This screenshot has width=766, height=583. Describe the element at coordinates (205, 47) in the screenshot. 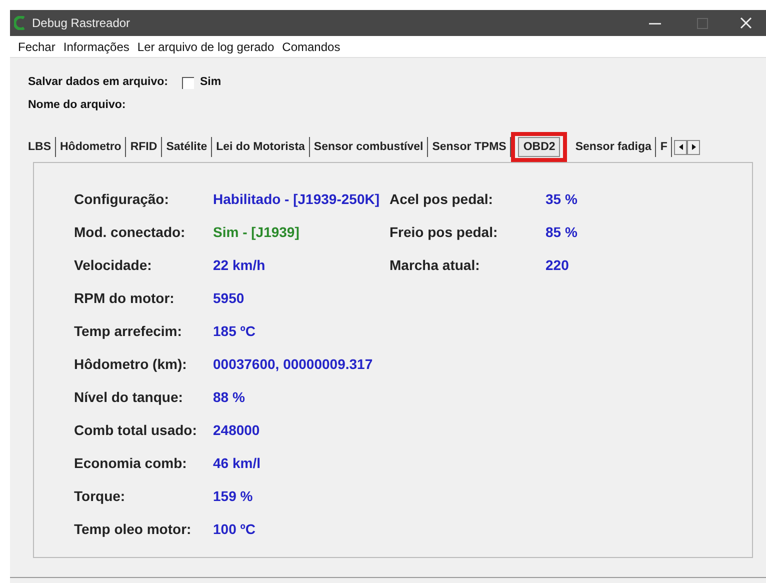

I see `menu-item: Ler arquivo de log gerado` at that location.